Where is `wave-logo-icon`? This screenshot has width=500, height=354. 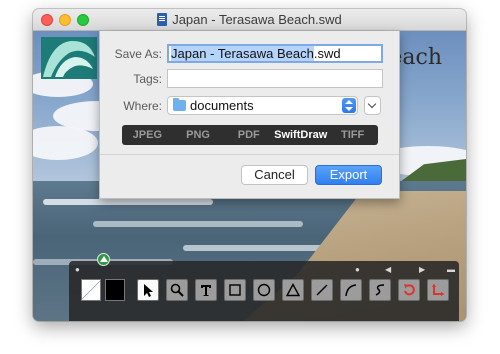
wave-logo-icon is located at coordinates (69, 58).